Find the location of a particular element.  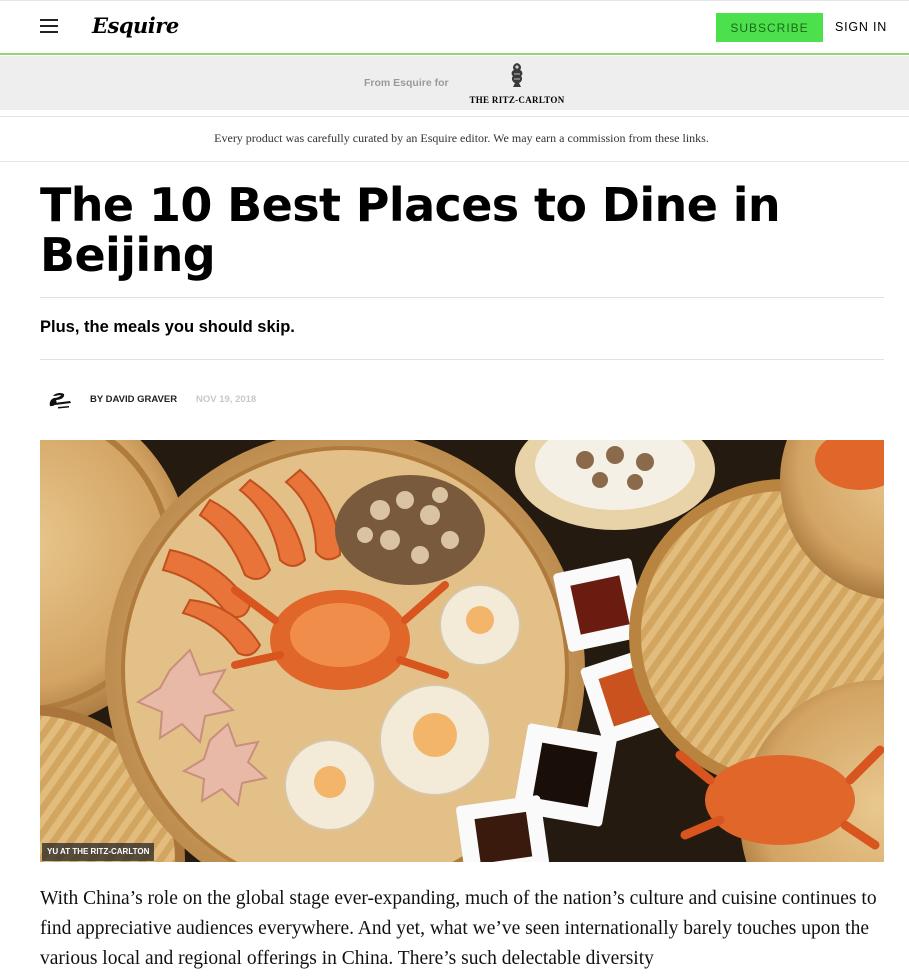

menu-icon is located at coordinates (49, 26).